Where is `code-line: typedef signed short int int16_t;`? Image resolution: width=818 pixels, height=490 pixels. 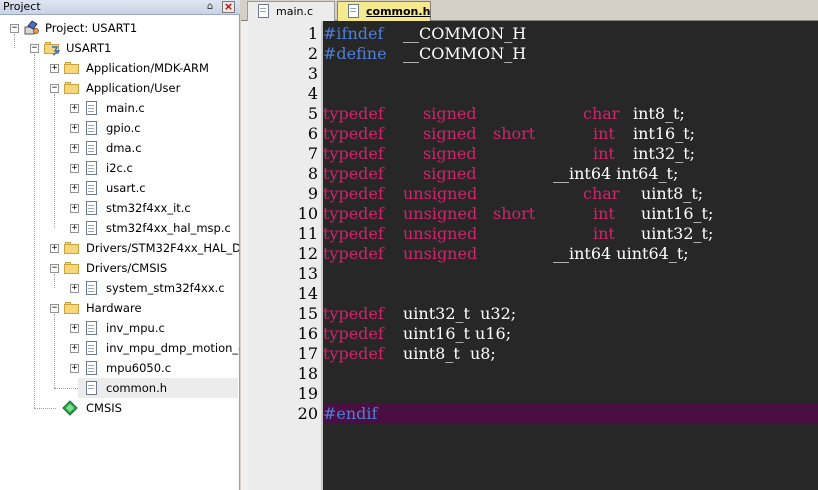
code-line: typedef signed short int int16_t; is located at coordinates (570, 134).